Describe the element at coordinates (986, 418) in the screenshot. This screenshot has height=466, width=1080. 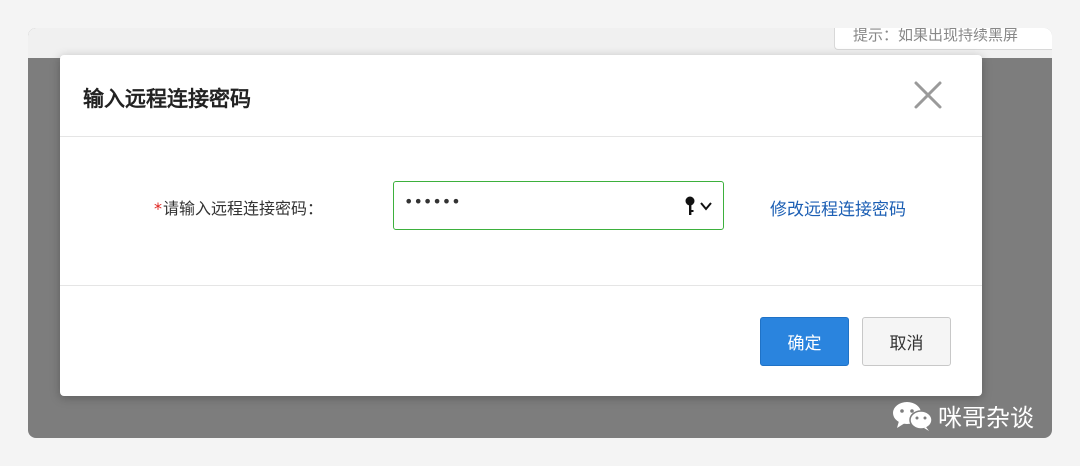
I see `watermark-text: 咪哥杂谈` at that location.